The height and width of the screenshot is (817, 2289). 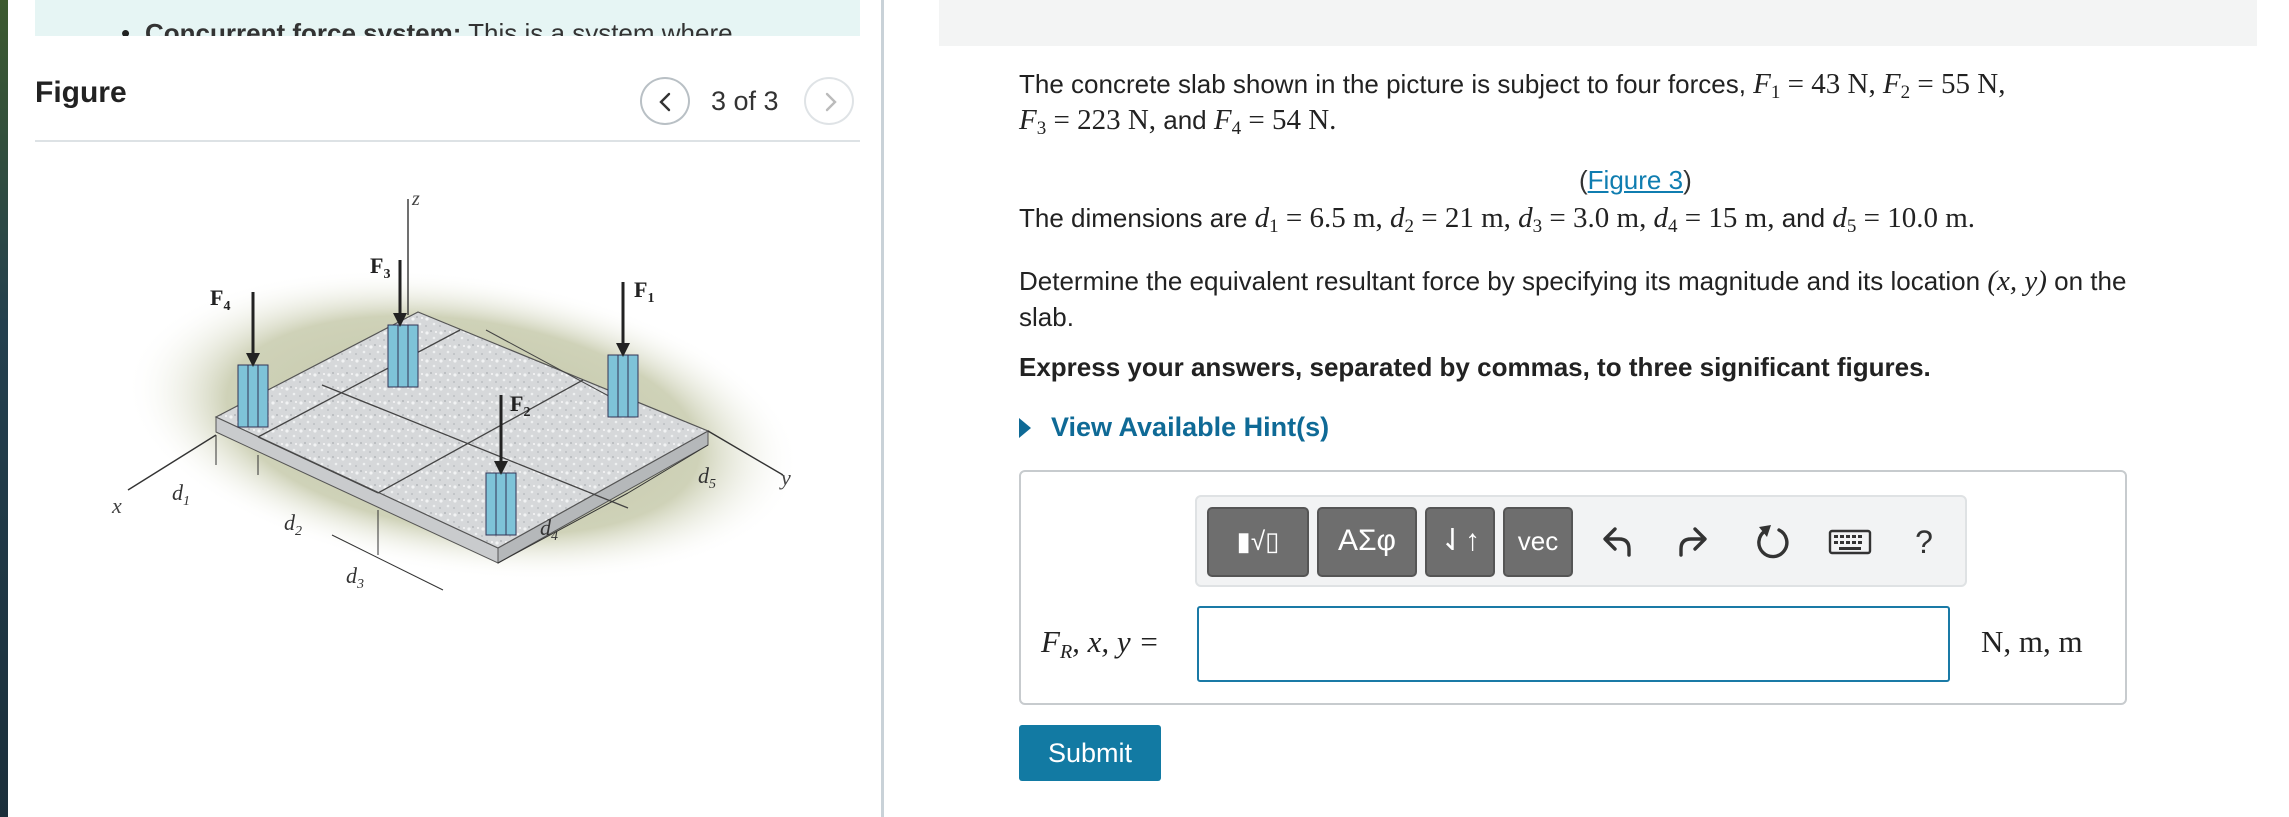 I want to click on keyboard-button, so click(x=1850, y=542).